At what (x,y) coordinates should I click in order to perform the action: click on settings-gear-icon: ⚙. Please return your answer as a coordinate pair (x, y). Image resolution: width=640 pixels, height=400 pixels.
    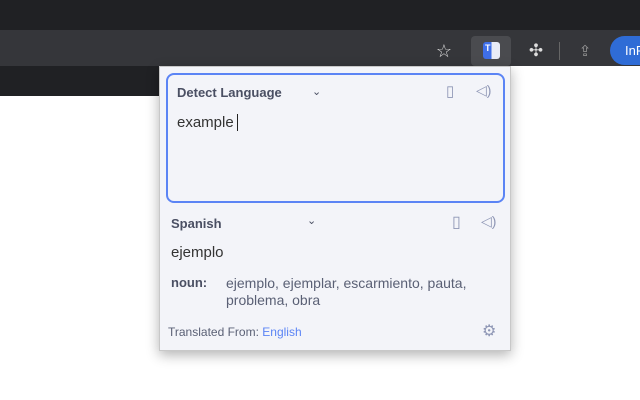
    Looking at the image, I should click on (489, 331).